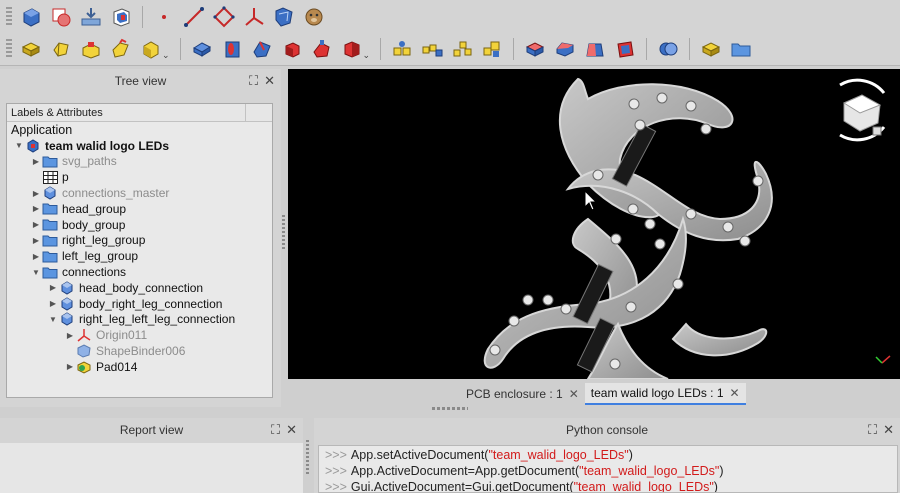 Image resolution: width=900 pixels, height=493 pixels. I want to click on line-icon, so click(194, 17).